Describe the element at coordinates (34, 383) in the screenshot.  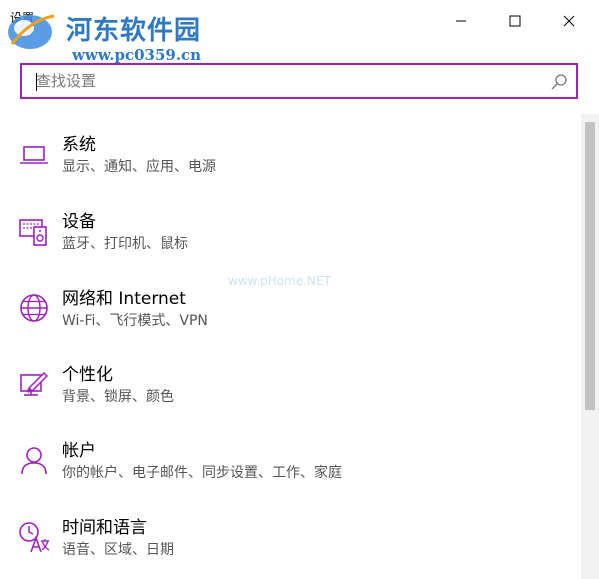
I see `paint-icon` at that location.